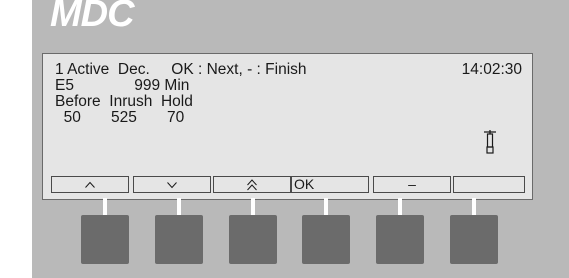  Describe the element at coordinates (124, 101) in the screenshot. I see `phase-headers: Before Inrush Hold` at that location.